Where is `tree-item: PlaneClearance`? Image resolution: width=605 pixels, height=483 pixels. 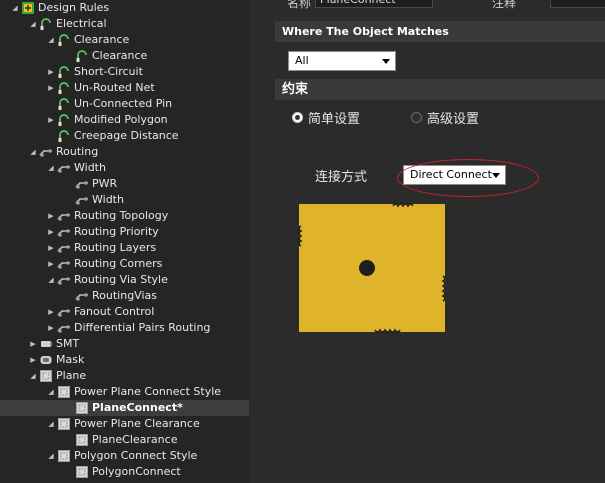 tree-item: PlaneClearance is located at coordinates (124, 440).